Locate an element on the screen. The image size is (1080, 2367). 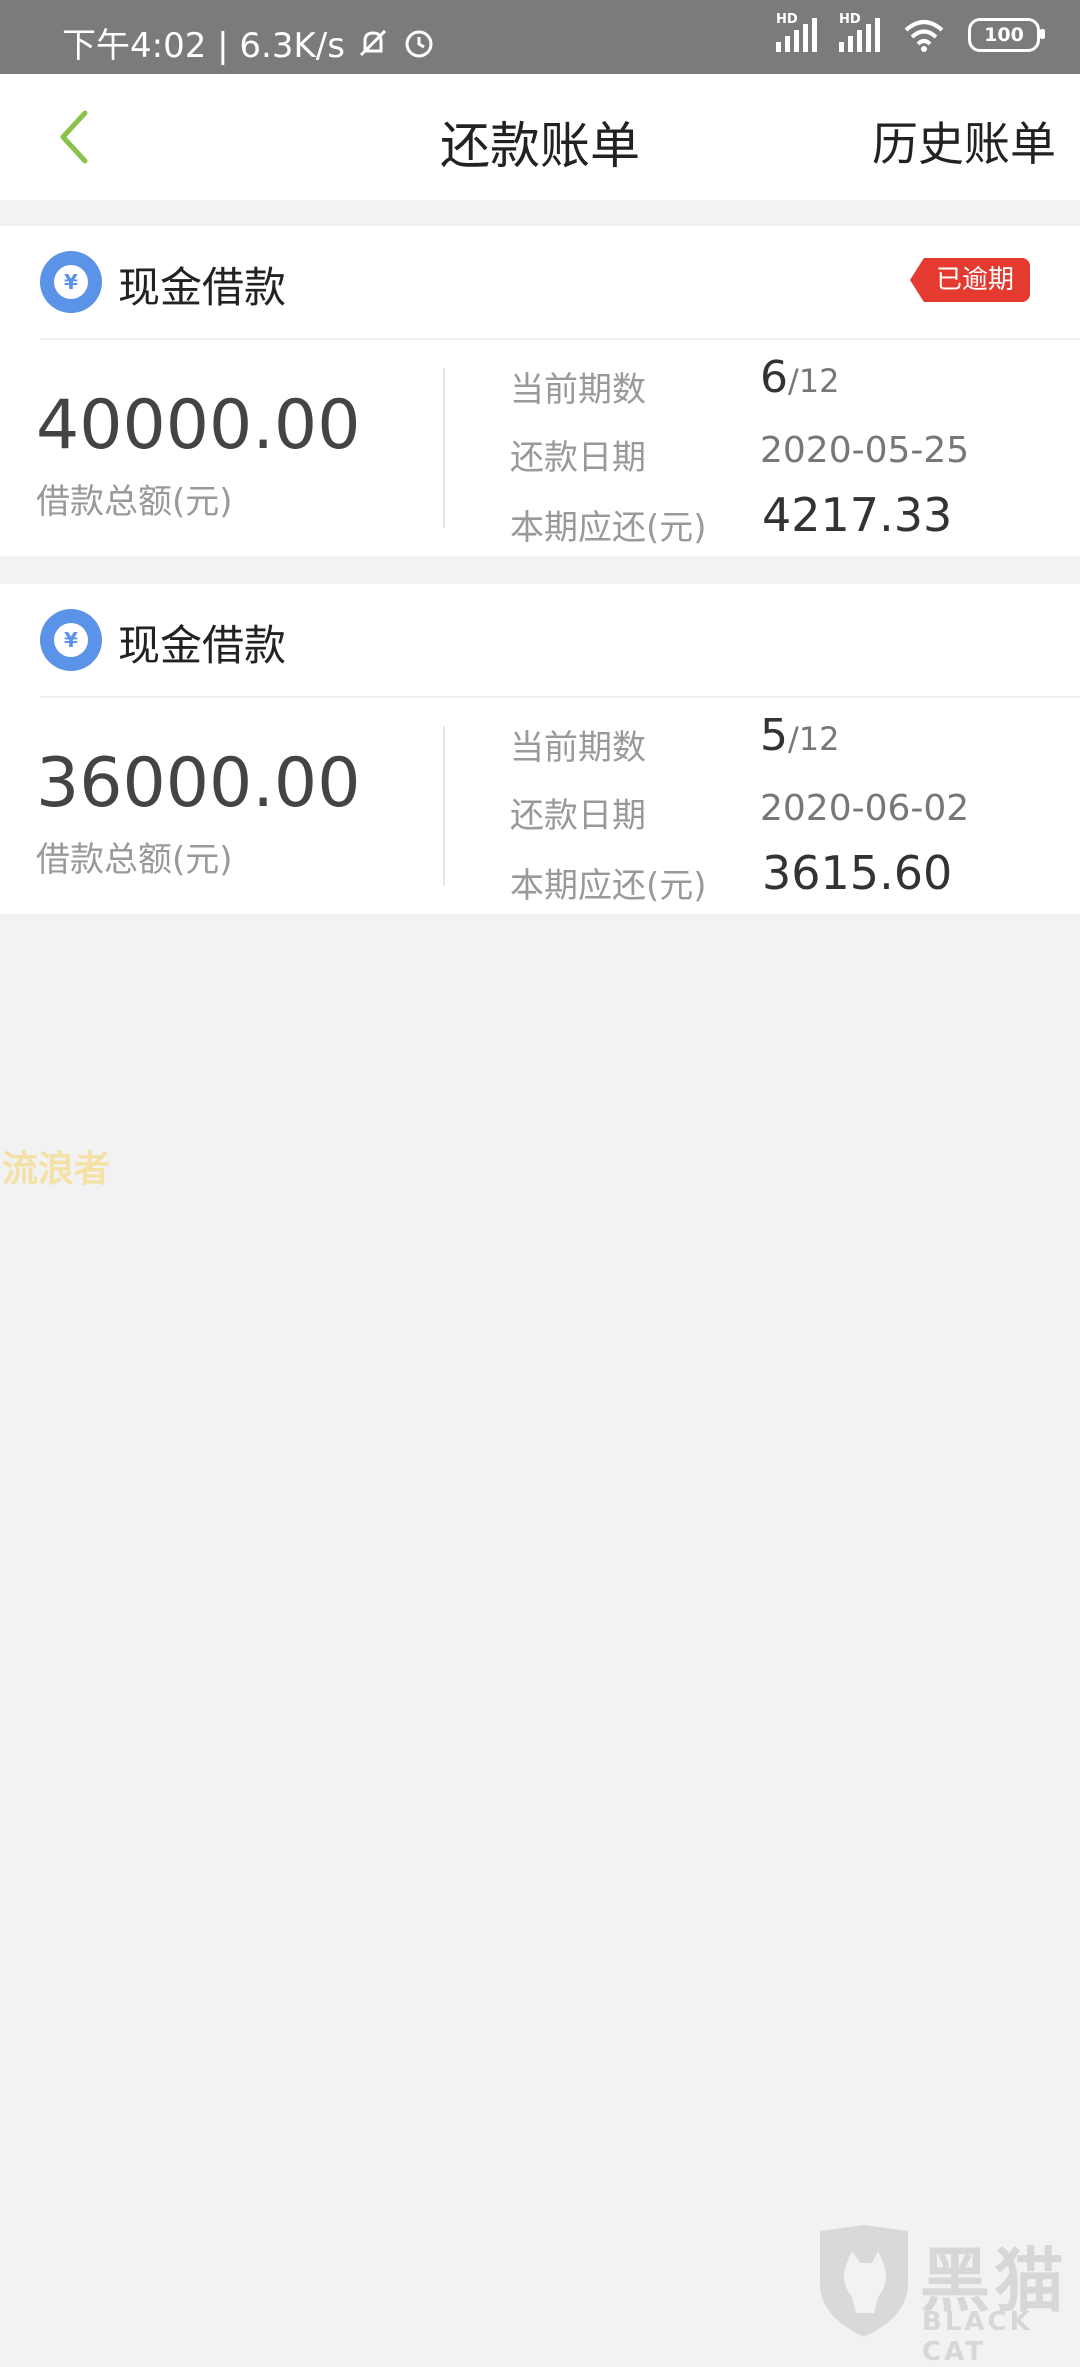
status-right: HD HD 100 is located at coordinates (910, 32).